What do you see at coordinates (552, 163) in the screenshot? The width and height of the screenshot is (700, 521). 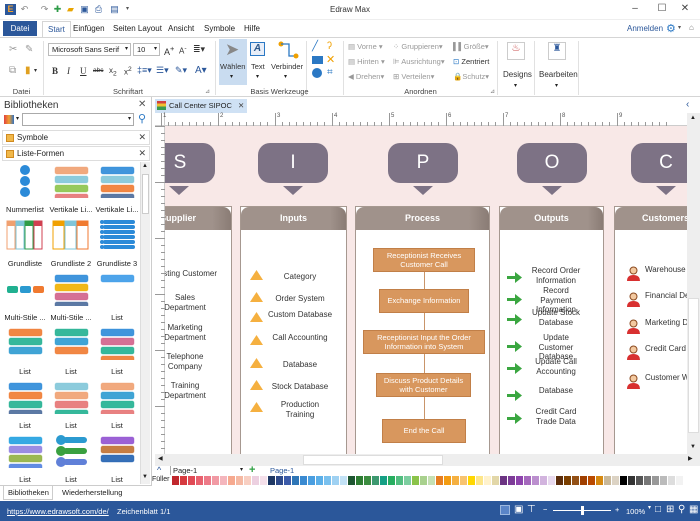 I see `sipoc-letter-o: O` at bounding box center [552, 163].